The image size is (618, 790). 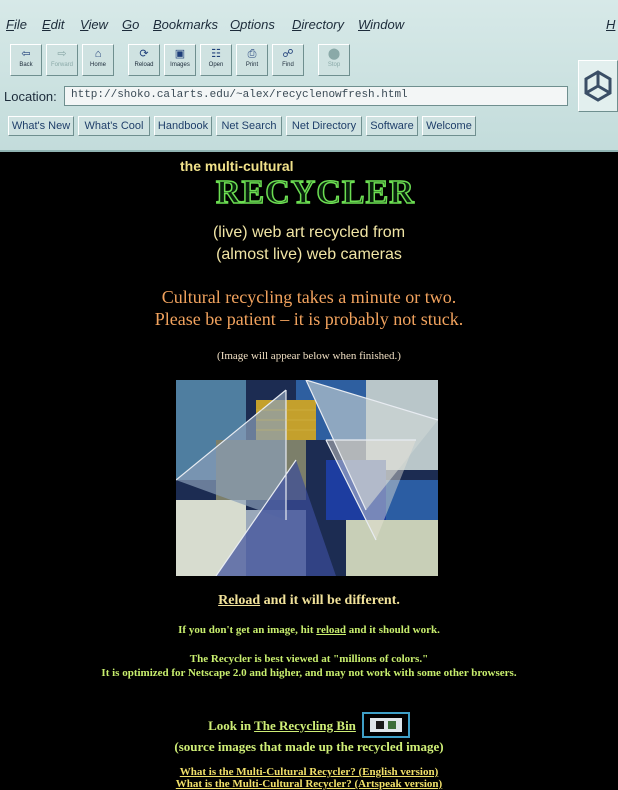 I want to click on whats-cool-button: What's Cool, so click(x=114, y=126).